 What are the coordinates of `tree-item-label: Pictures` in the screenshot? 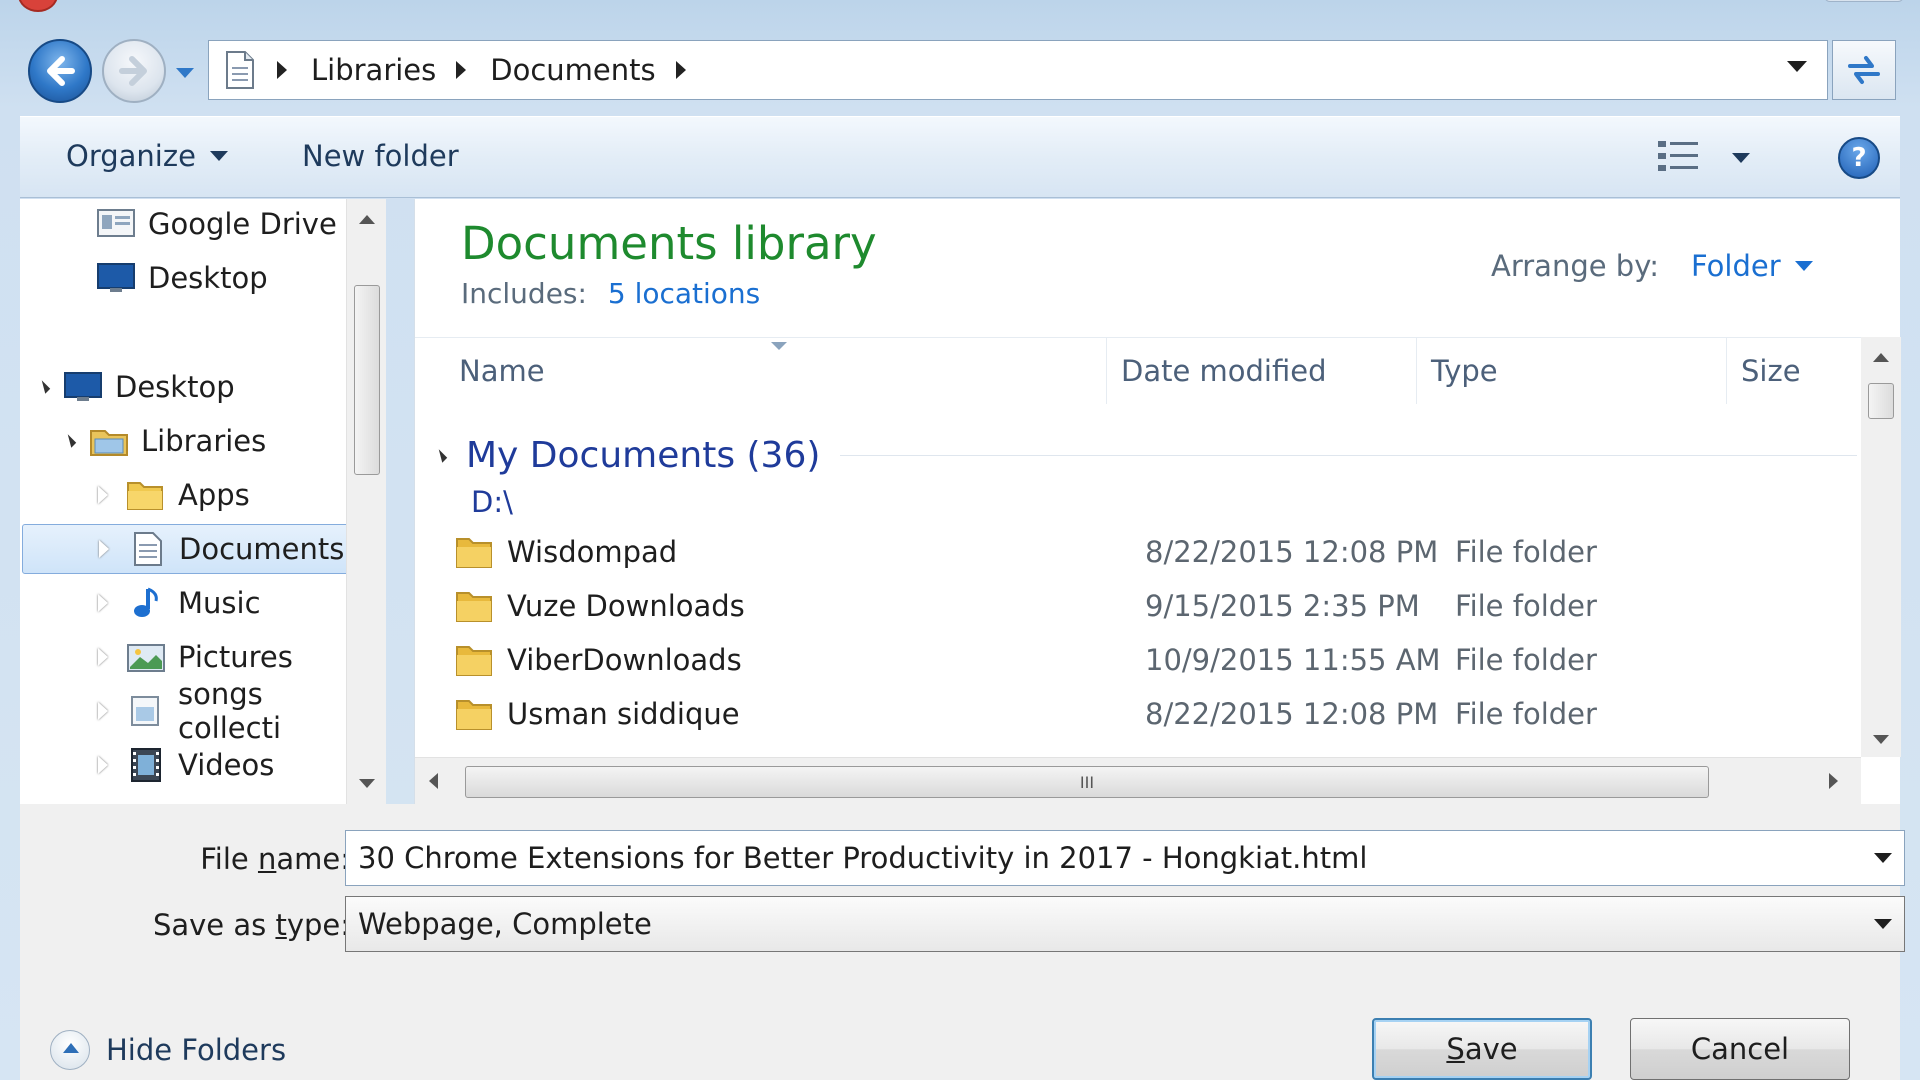 It's located at (235, 657).